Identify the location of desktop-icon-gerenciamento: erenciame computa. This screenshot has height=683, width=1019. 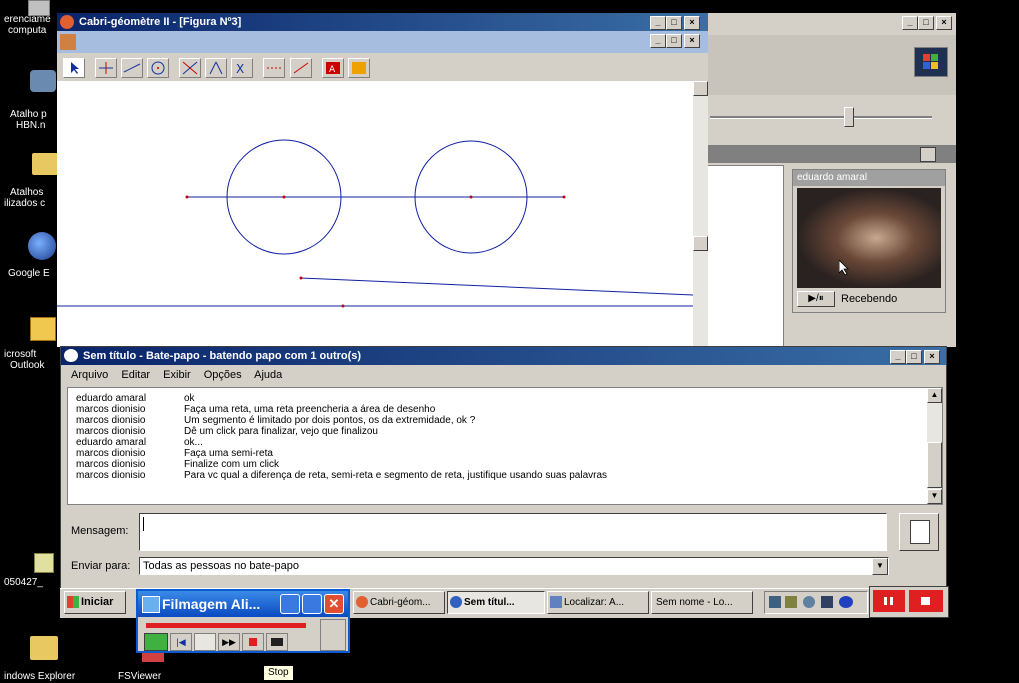
(29, 20).